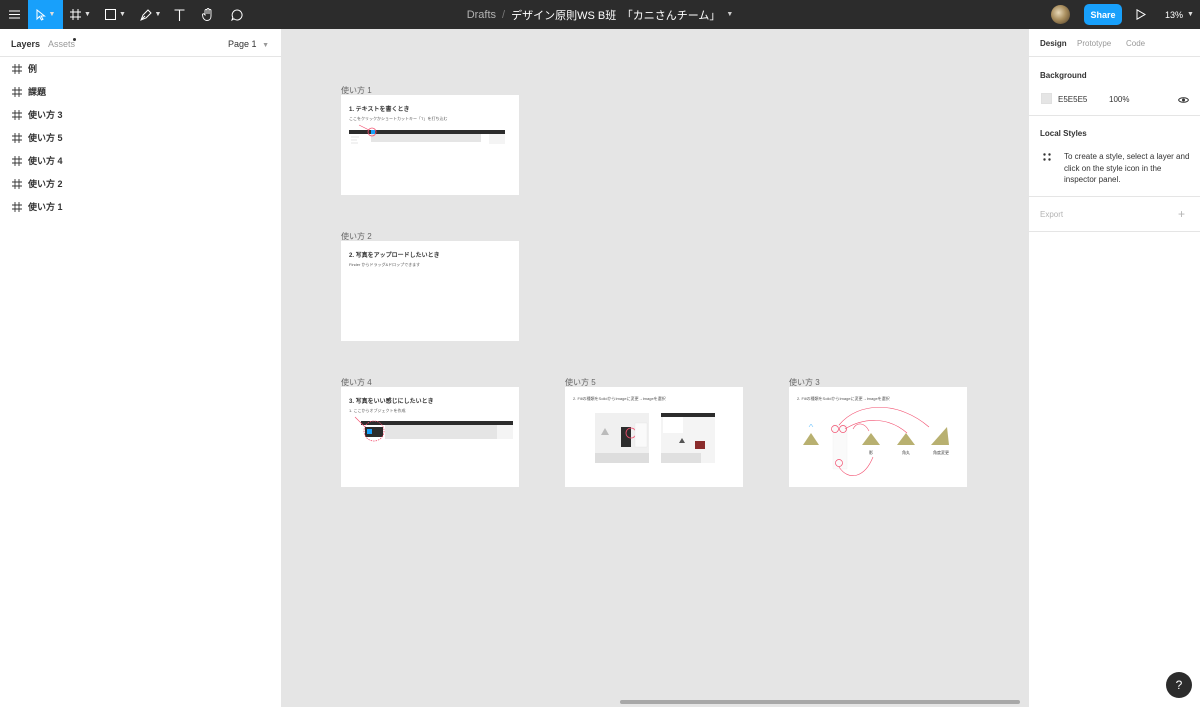 The image size is (1200, 707). Describe the element at coordinates (1179, 685) in the screenshot. I see `help-button: ?` at that location.